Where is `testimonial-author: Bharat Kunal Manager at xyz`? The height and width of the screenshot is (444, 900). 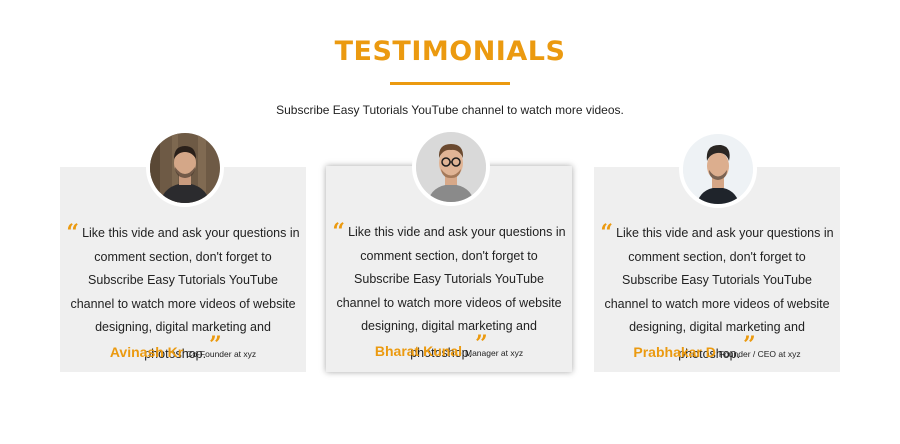
testimonial-author: Bharat Kunal Manager at xyz is located at coordinates (449, 352).